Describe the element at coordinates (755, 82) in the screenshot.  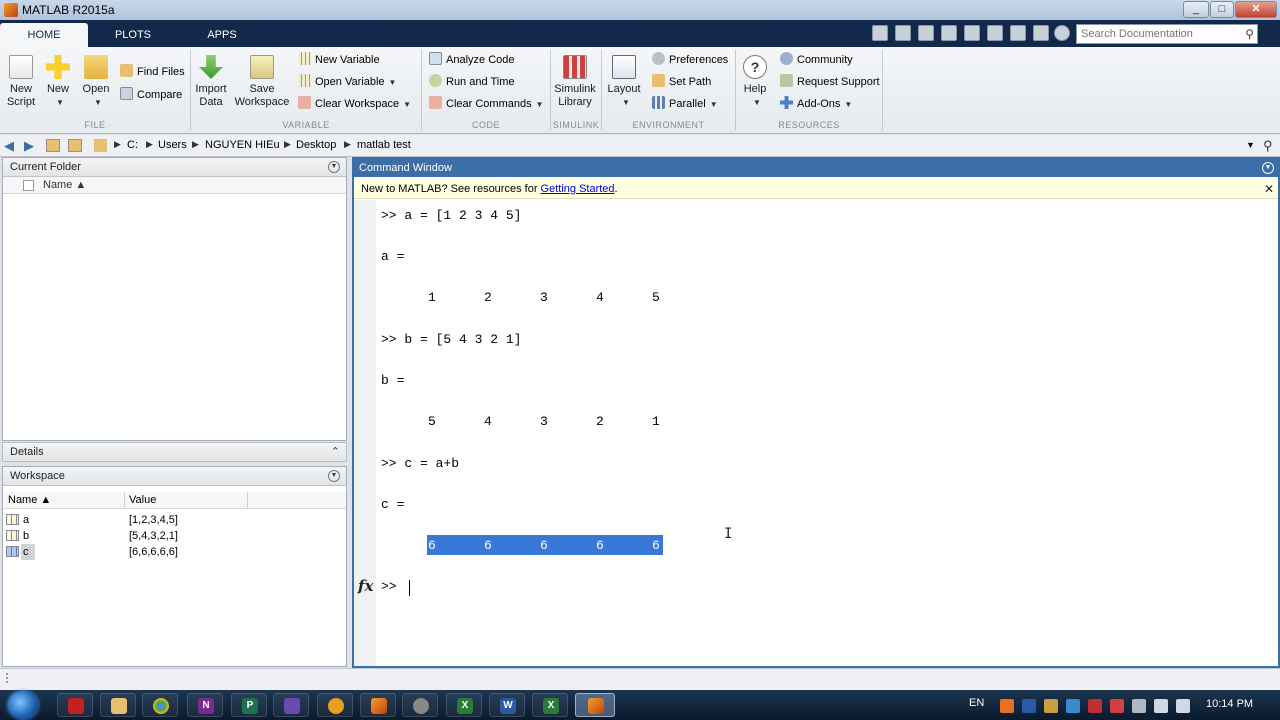
I see `help-button: ? Help ▼` at that location.